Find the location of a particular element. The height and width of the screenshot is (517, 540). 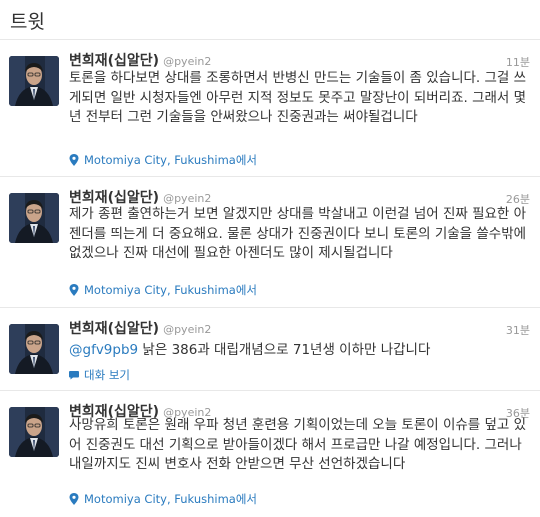

conversation-bubble-icon is located at coordinates (74, 375).